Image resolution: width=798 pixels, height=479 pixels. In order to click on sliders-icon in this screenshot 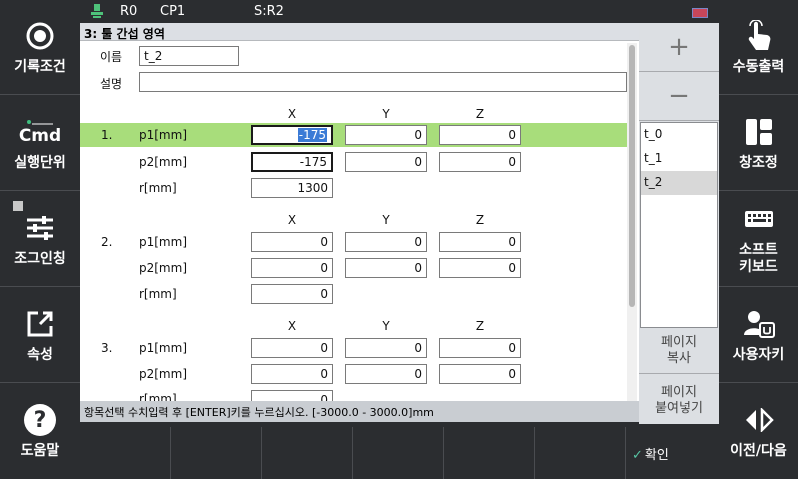, I will do `click(40, 228)`.